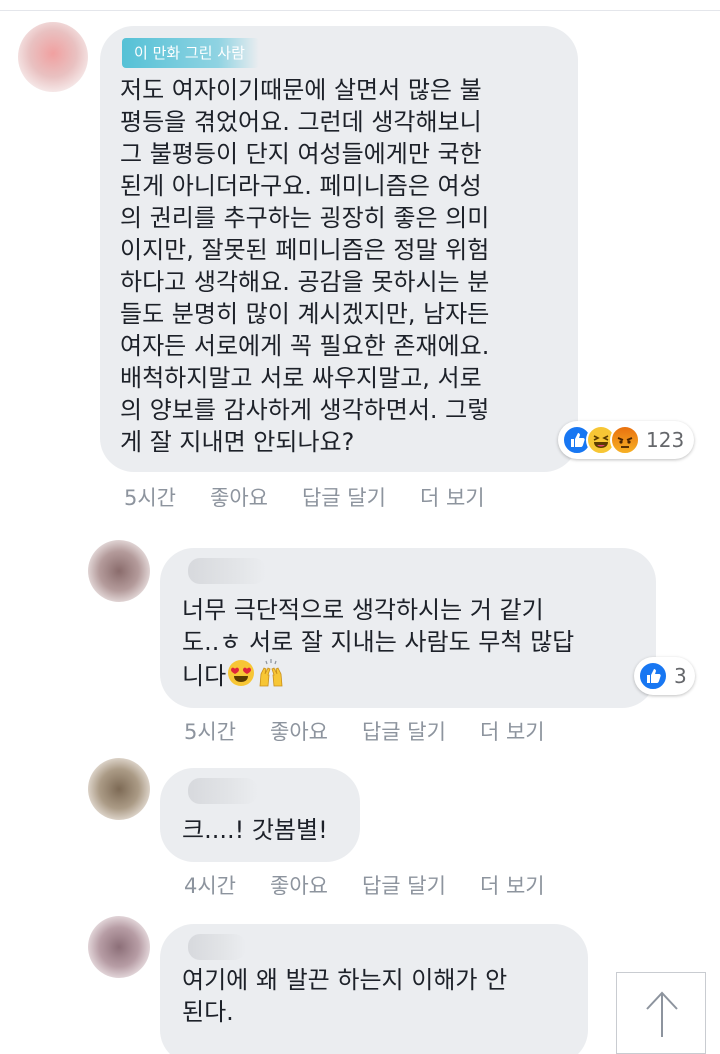 The height and width of the screenshot is (1054, 720). Describe the element at coordinates (190, 53) in the screenshot. I see `author-badge: 이 만화 그린 사람` at that location.